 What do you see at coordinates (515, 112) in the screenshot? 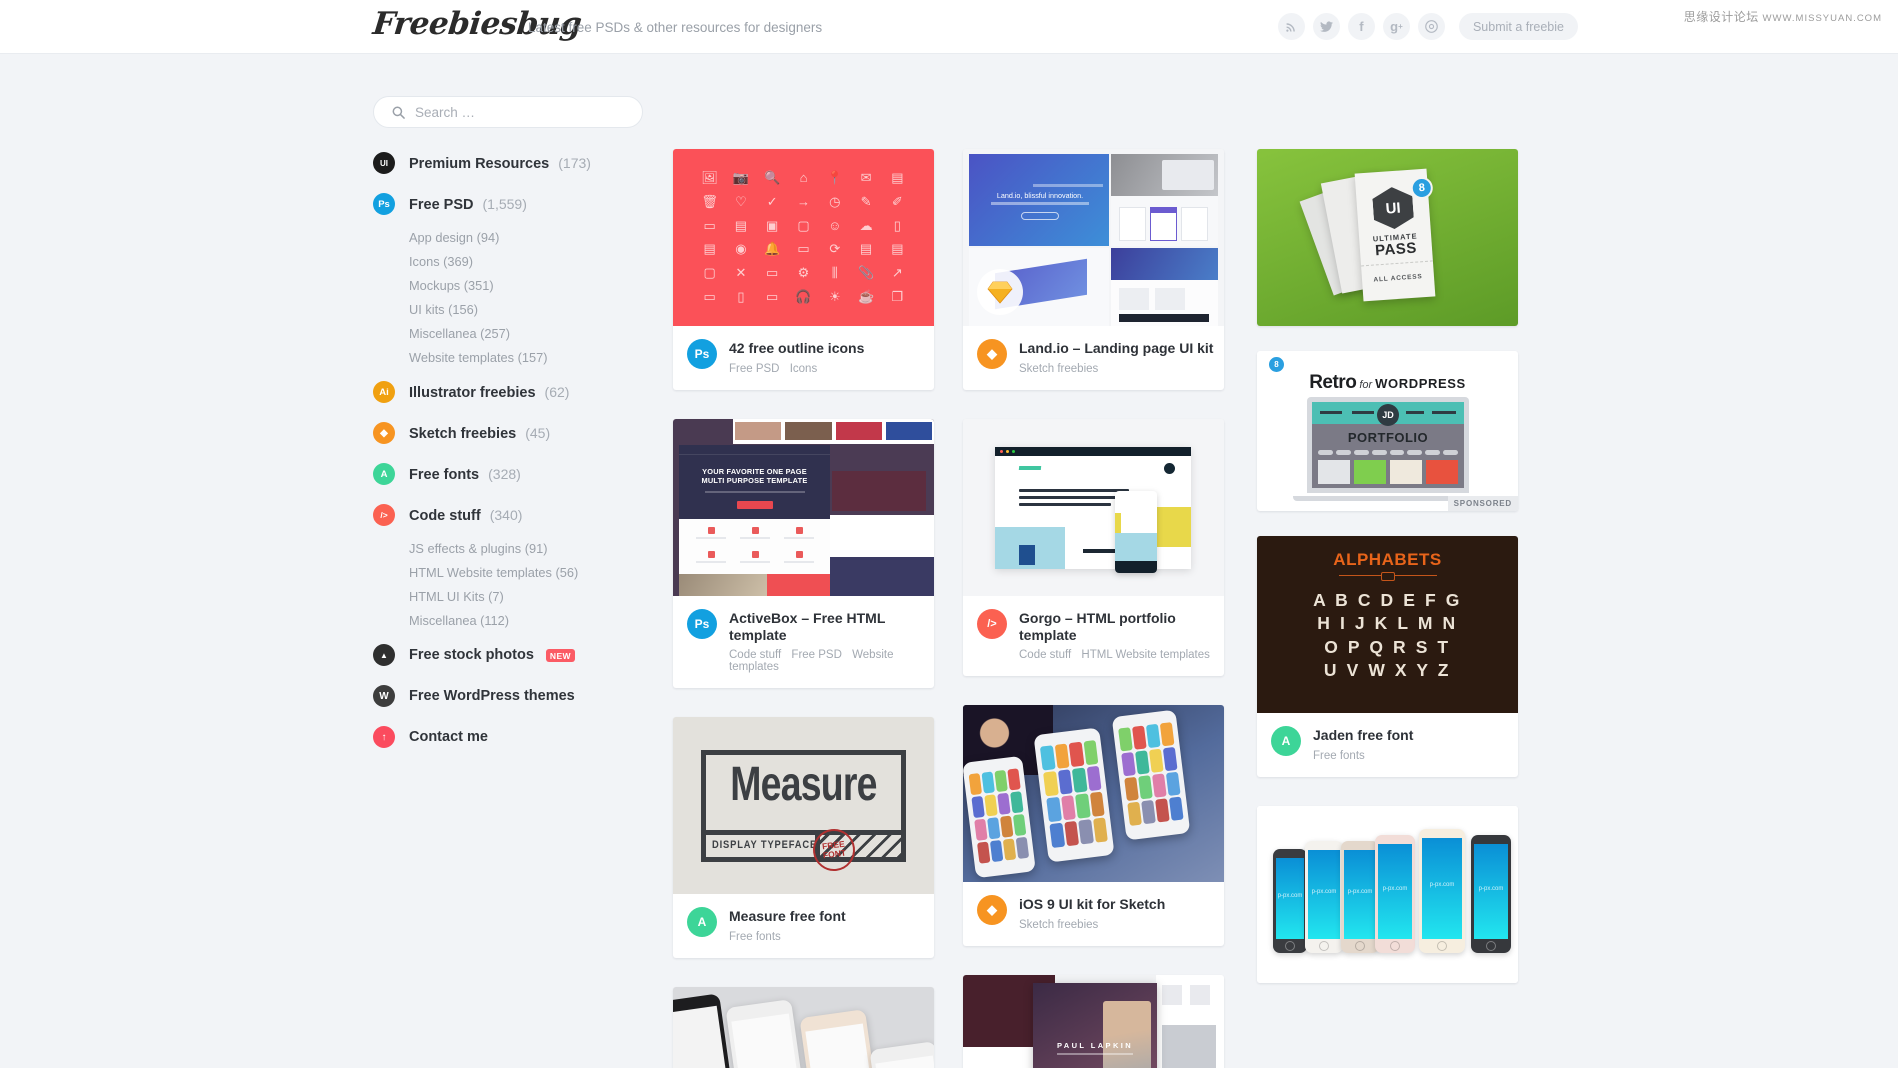
I see `search-input` at bounding box center [515, 112].